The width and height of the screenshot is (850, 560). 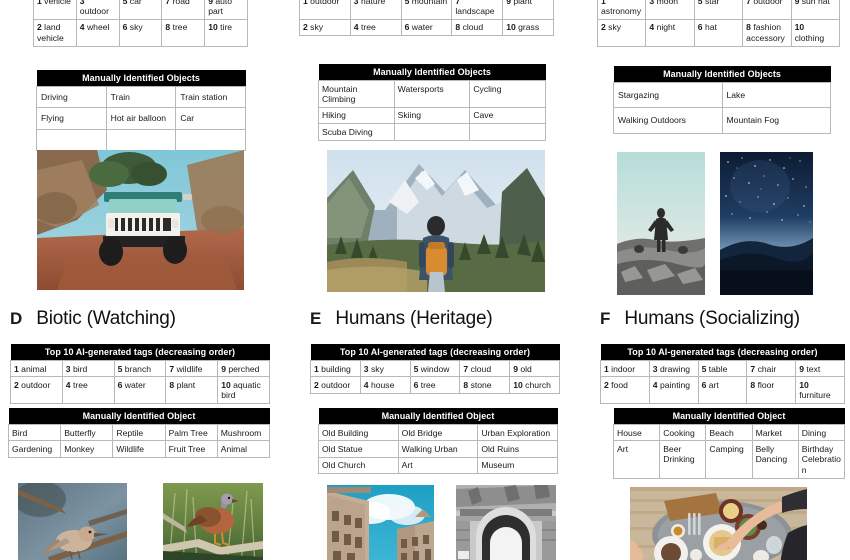 I want to click on manual-cell: Camping, so click(x=729, y=459).